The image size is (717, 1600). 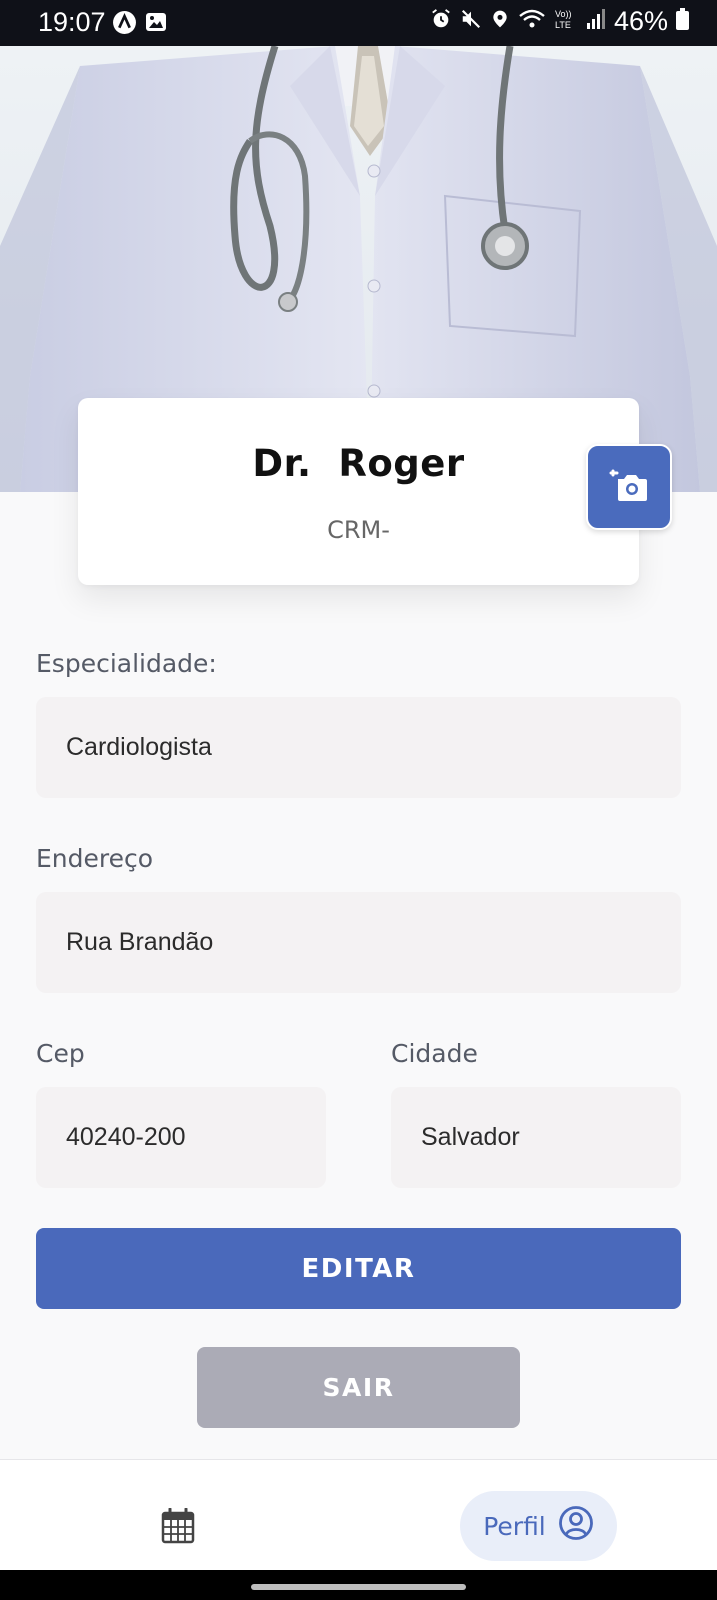 I want to click on add-photo-button, so click(x=629, y=487).